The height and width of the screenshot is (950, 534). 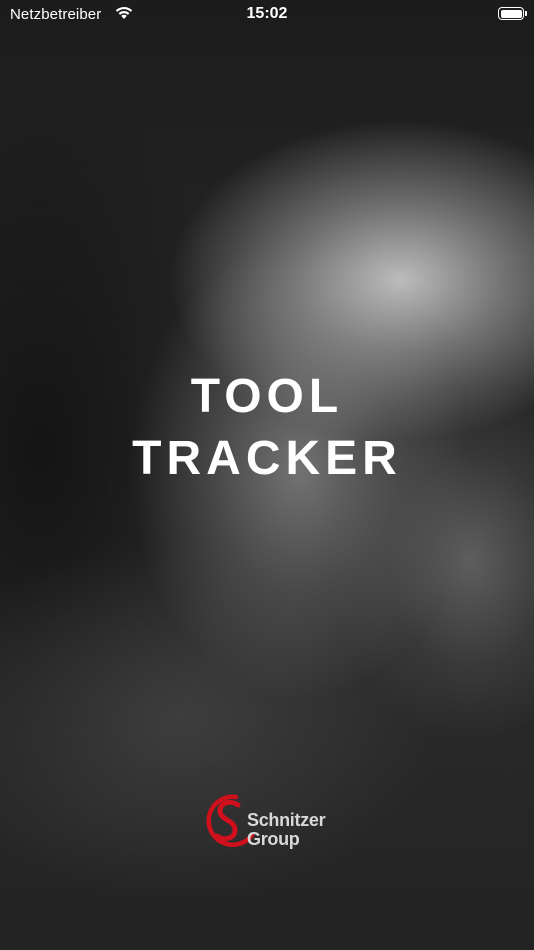 I want to click on status-time: 15:02, so click(x=267, y=13).